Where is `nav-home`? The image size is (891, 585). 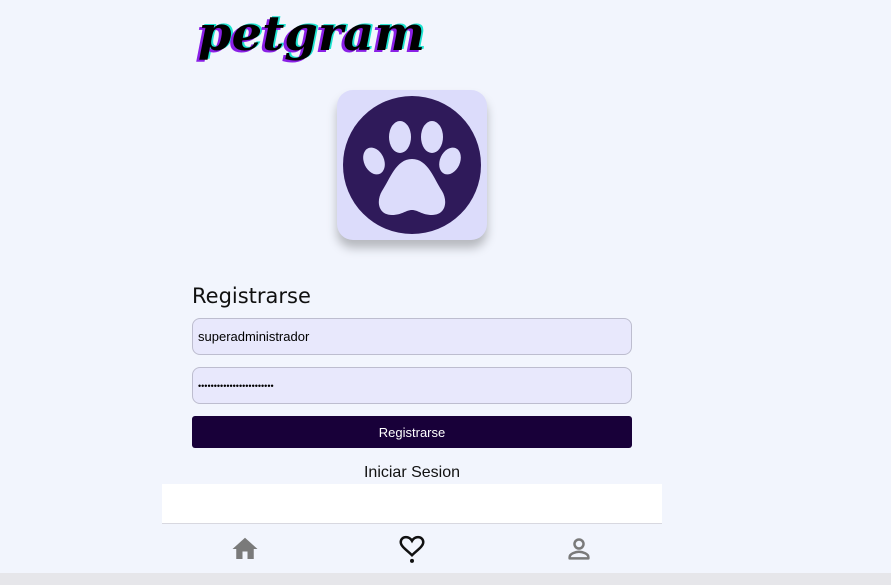 nav-home is located at coordinates (245, 549).